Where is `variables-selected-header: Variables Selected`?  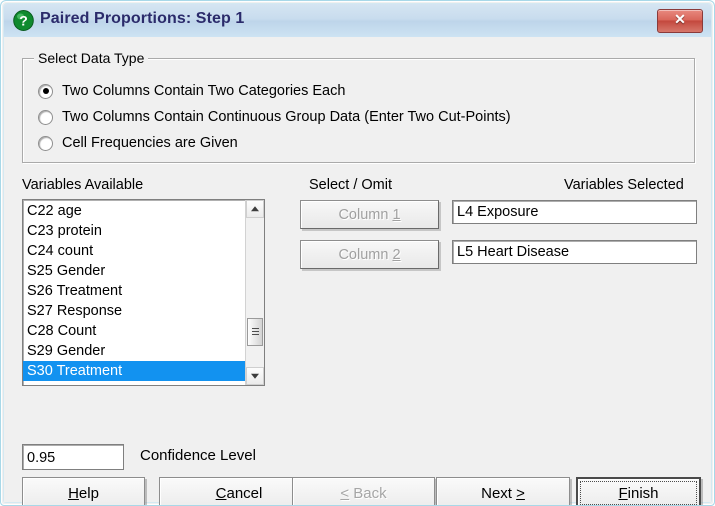 variables-selected-header: Variables Selected is located at coordinates (624, 185).